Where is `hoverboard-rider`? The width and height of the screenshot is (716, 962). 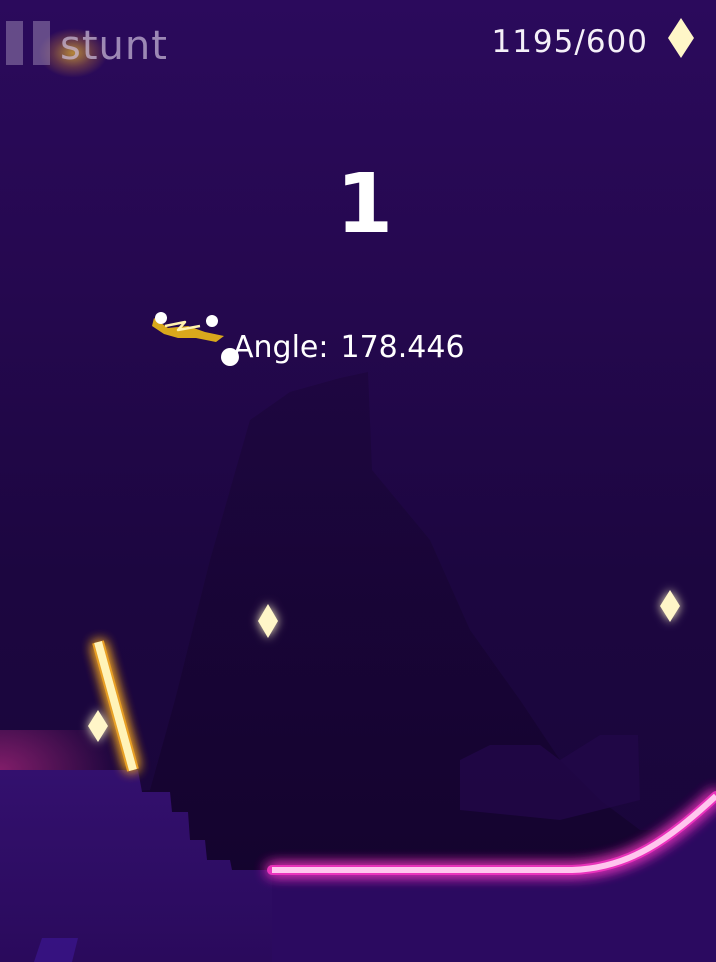
hoverboard-rider is located at coordinates (195, 339).